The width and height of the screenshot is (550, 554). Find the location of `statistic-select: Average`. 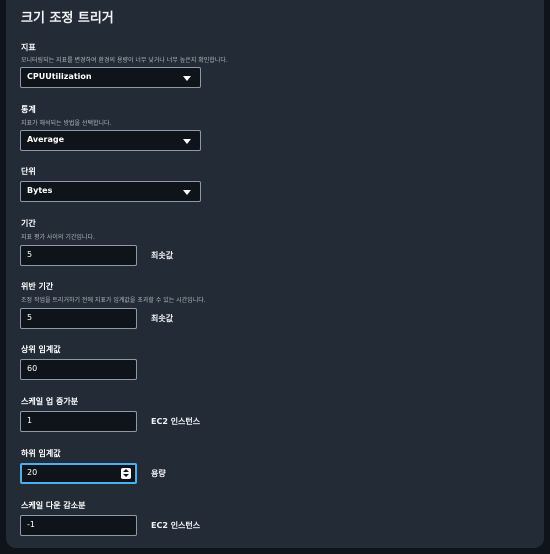

statistic-select: Average is located at coordinates (110, 140).